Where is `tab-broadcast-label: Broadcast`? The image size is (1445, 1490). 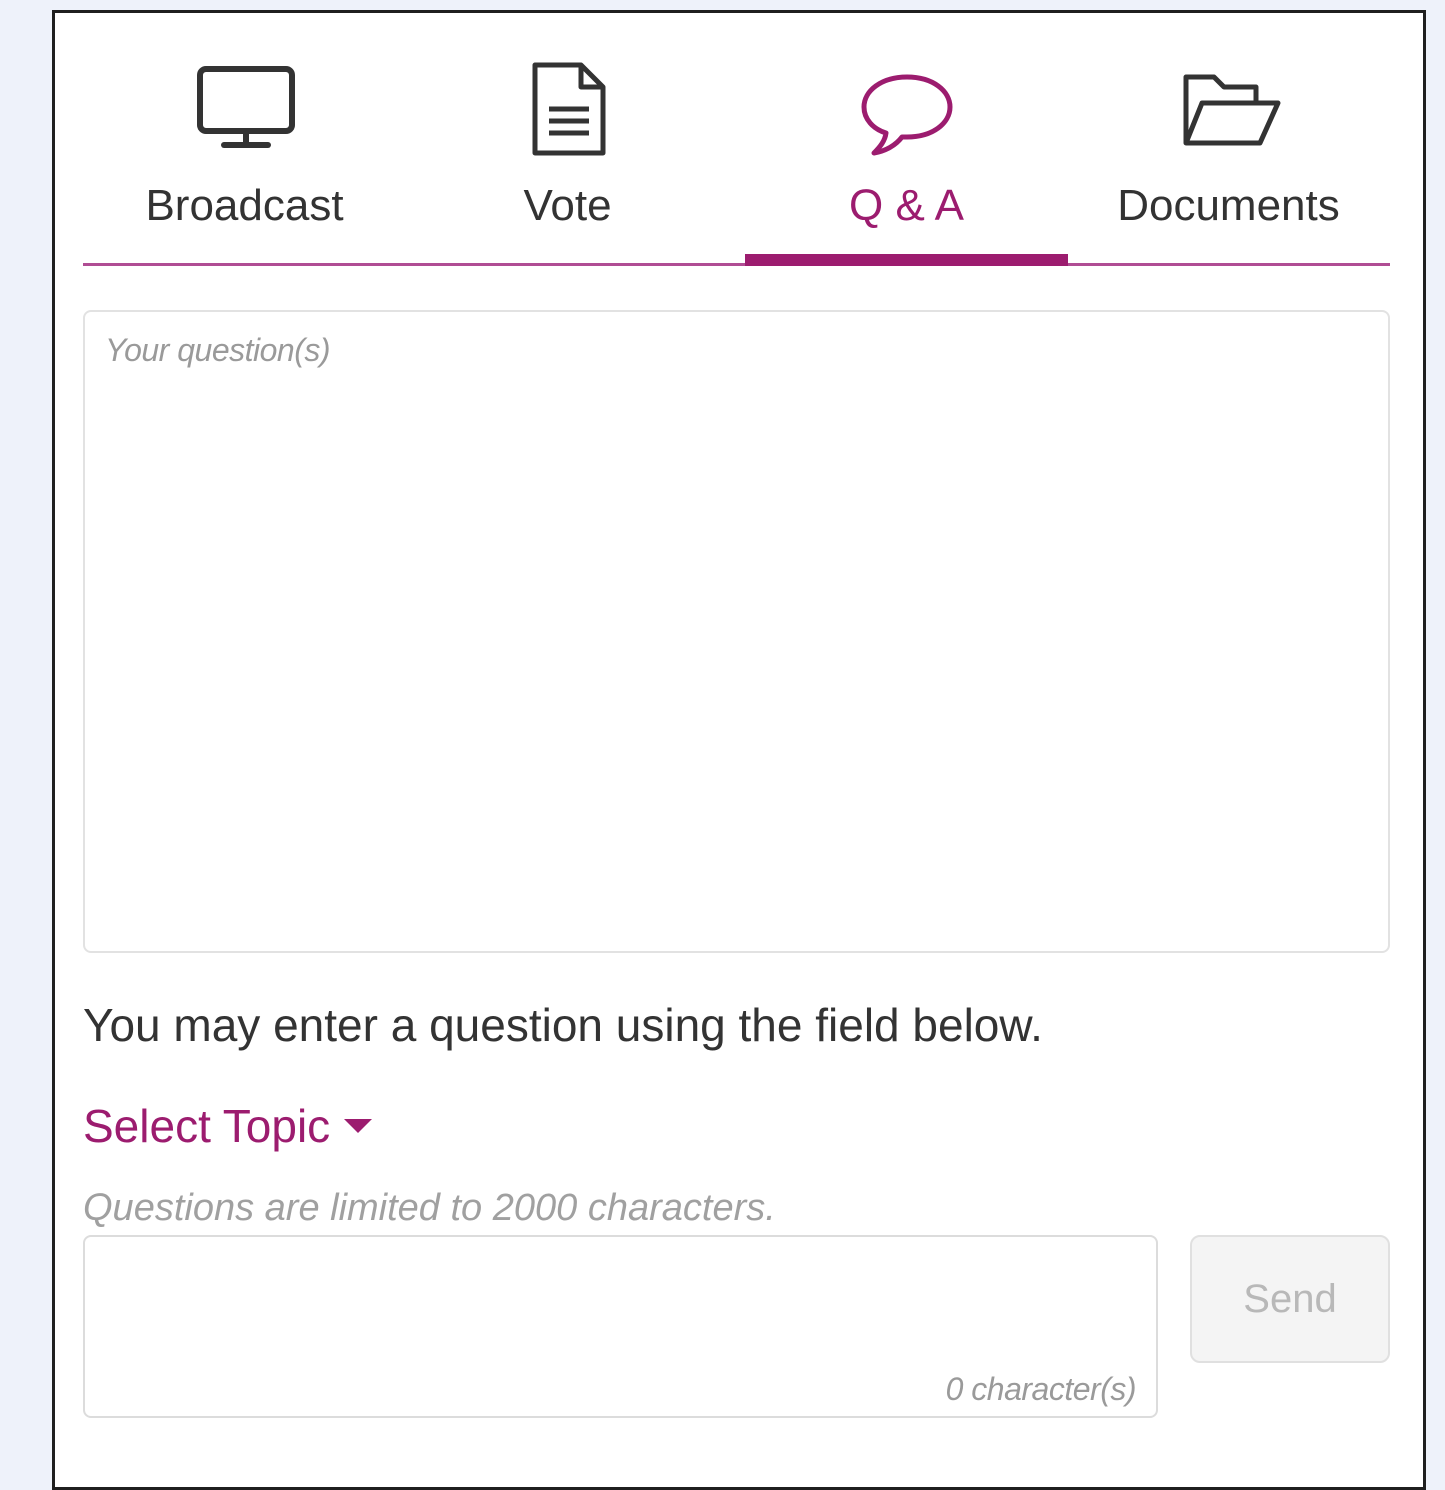
tab-broadcast-label: Broadcast is located at coordinates (244, 205).